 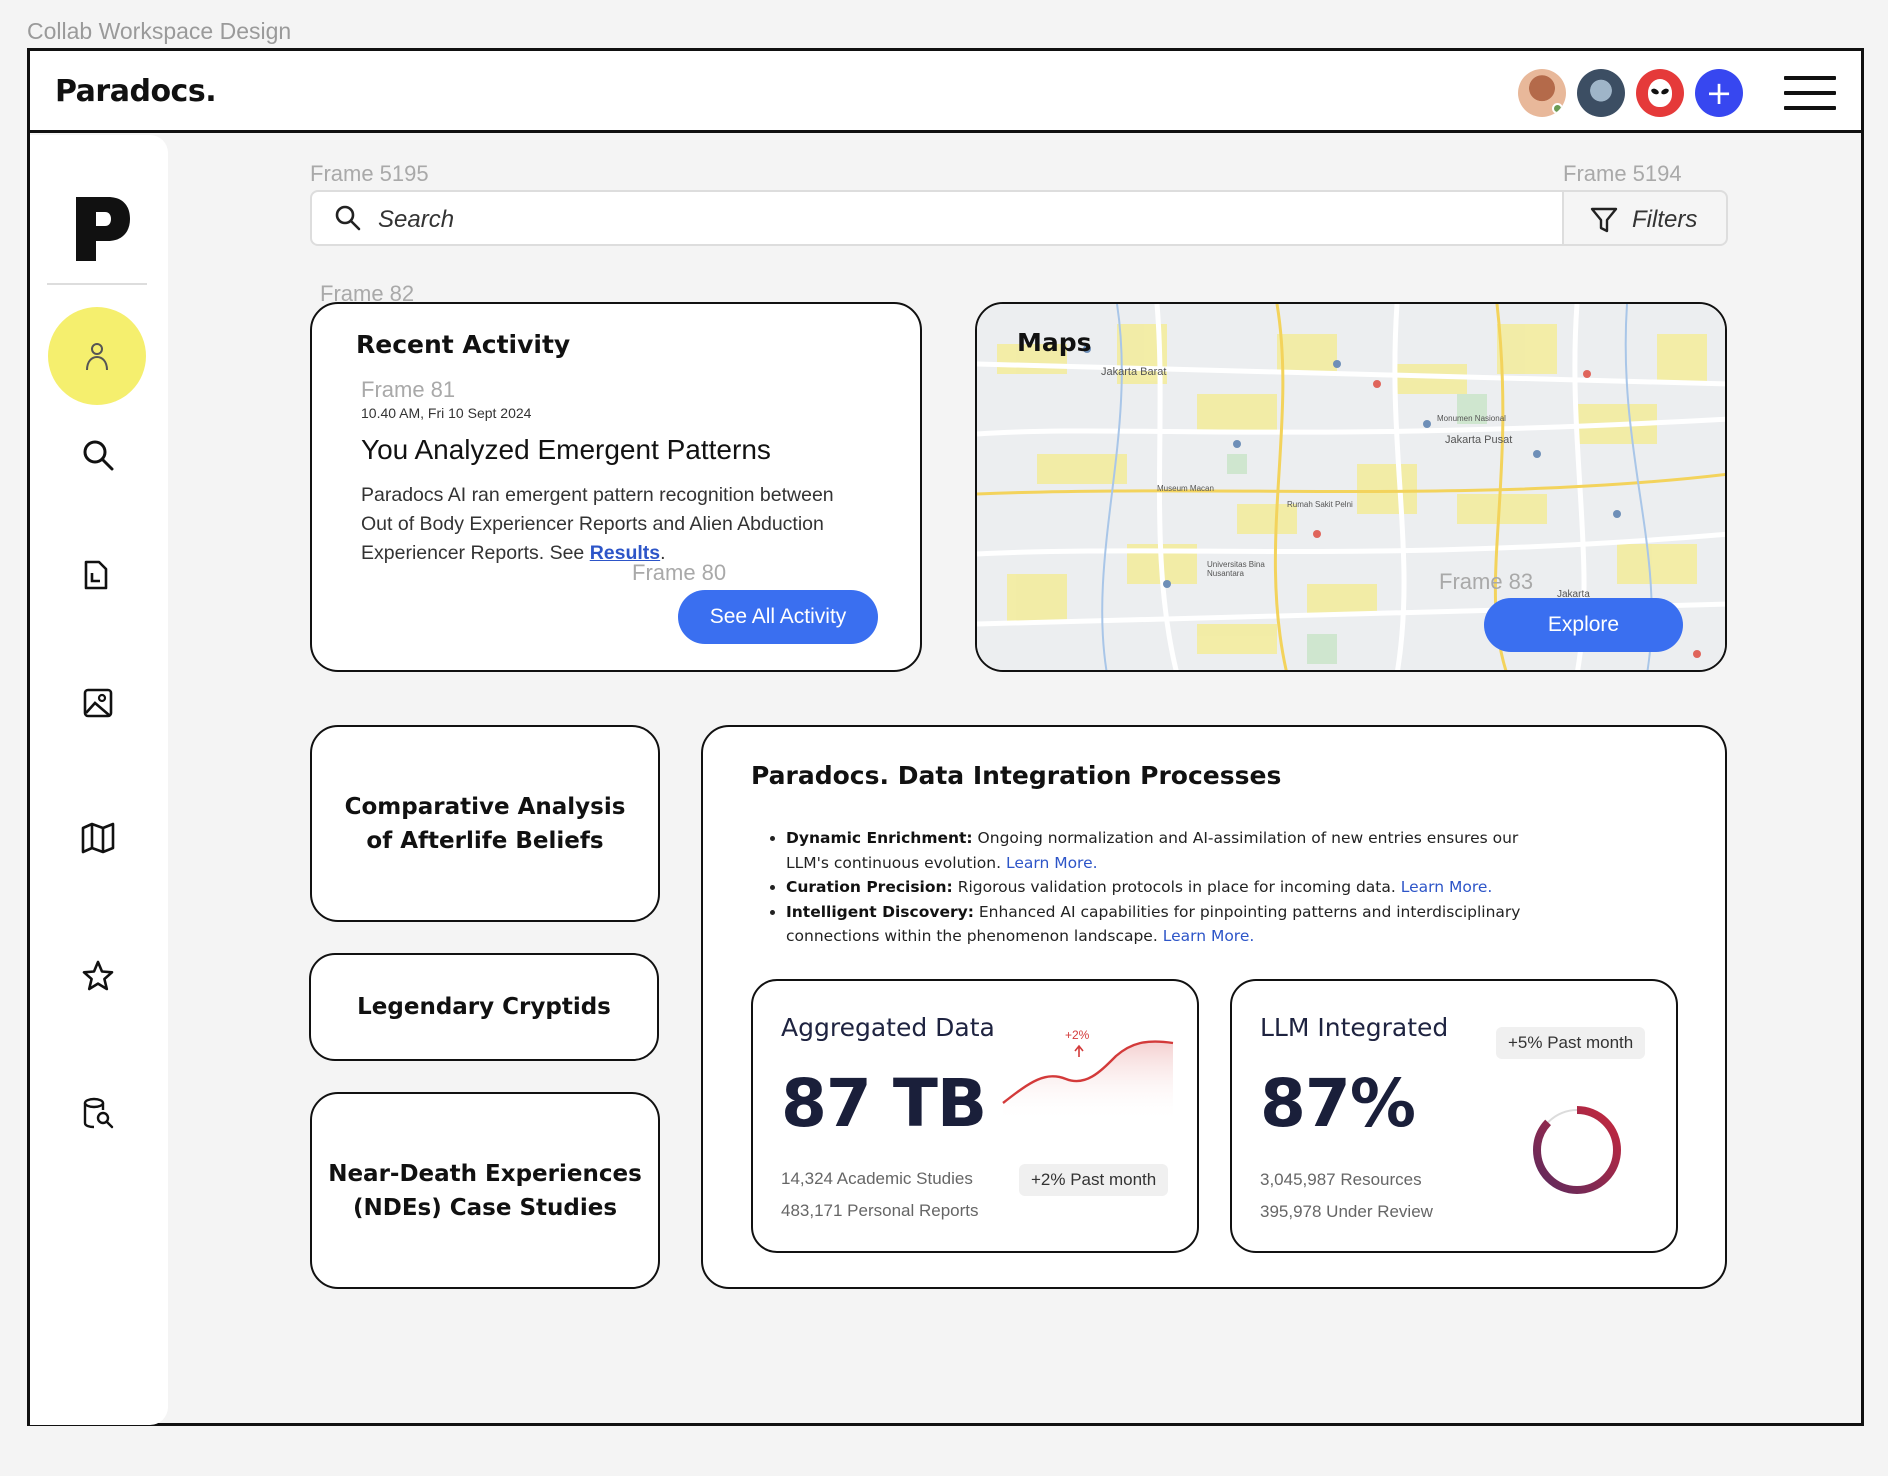 What do you see at coordinates (1486, 581) in the screenshot?
I see `frame-label-map-button: Frame 83` at bounding box center [1486, 581].